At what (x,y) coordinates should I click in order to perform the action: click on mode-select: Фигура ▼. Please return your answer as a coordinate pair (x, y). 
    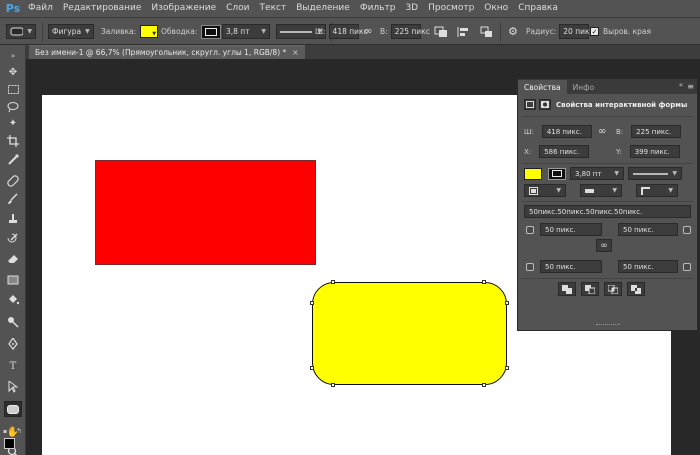
    Looking at the image, I should click on (71, 31).